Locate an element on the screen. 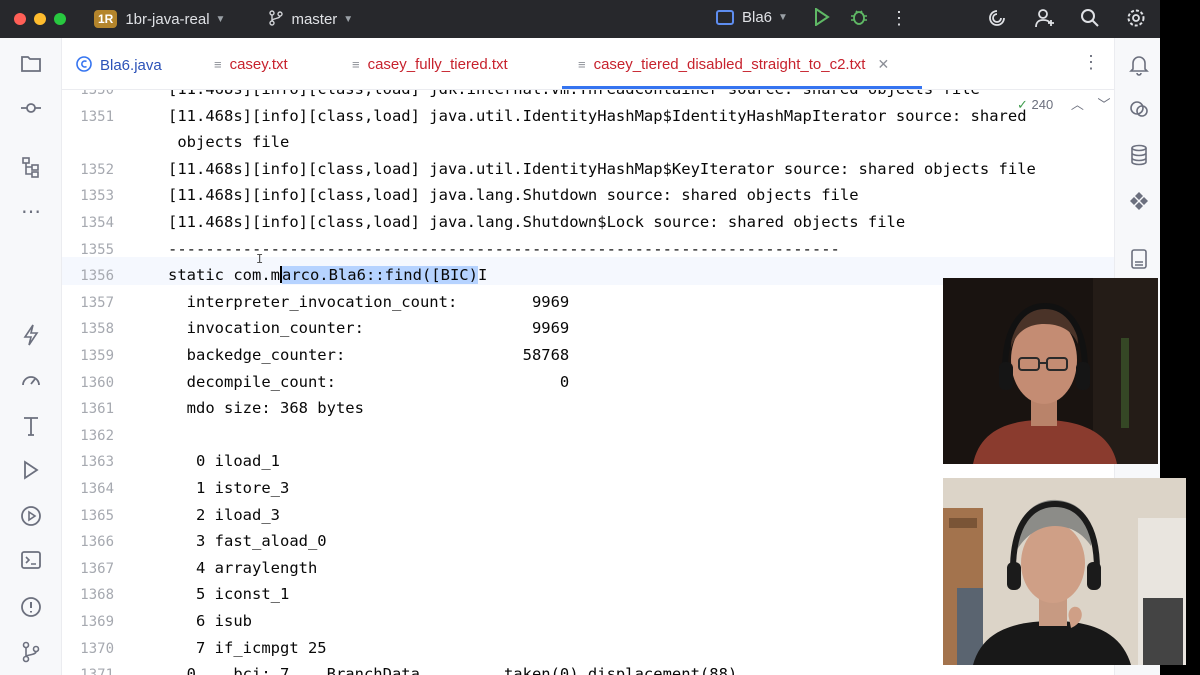 This screenshot has height=675, width=1200. code-line: 1 istore_3 is located at coordinates (228, 488).